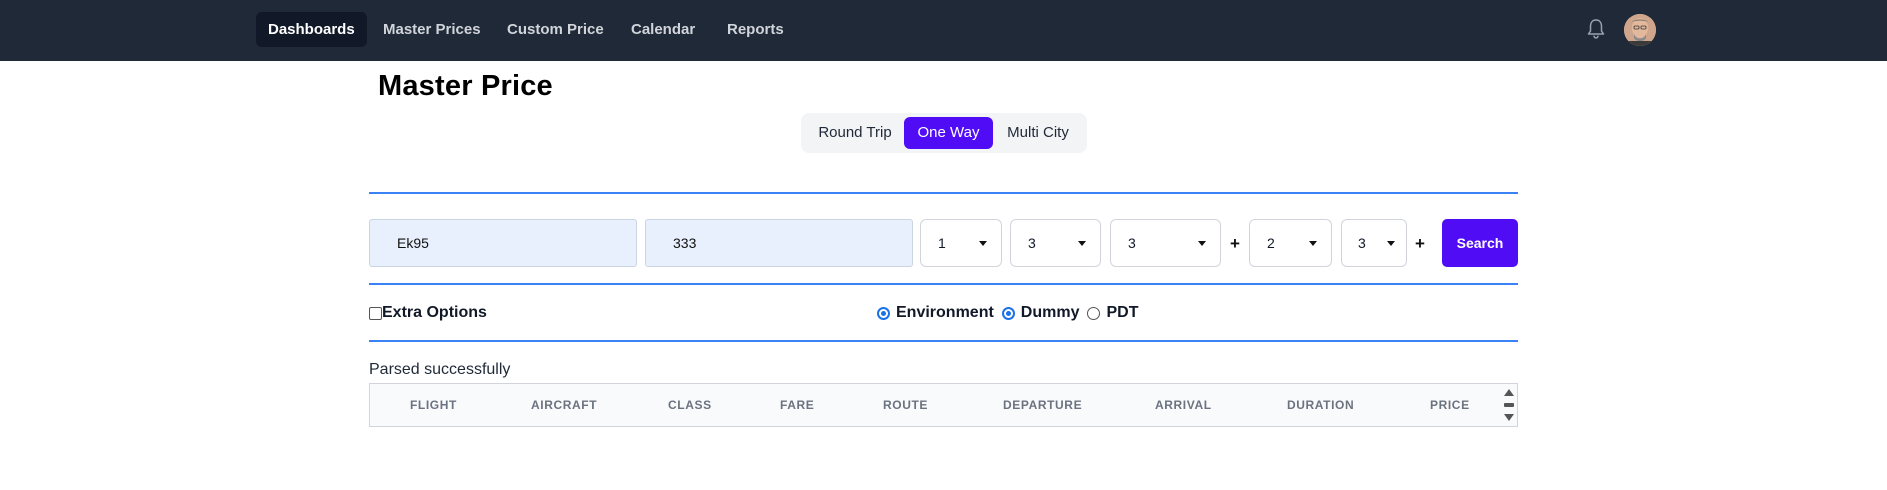 The width and height of the screenshot is (1887, 490). Describe the element at coordinates (1480, 243) in the screenshot. I see `search-button: Search` at that location.